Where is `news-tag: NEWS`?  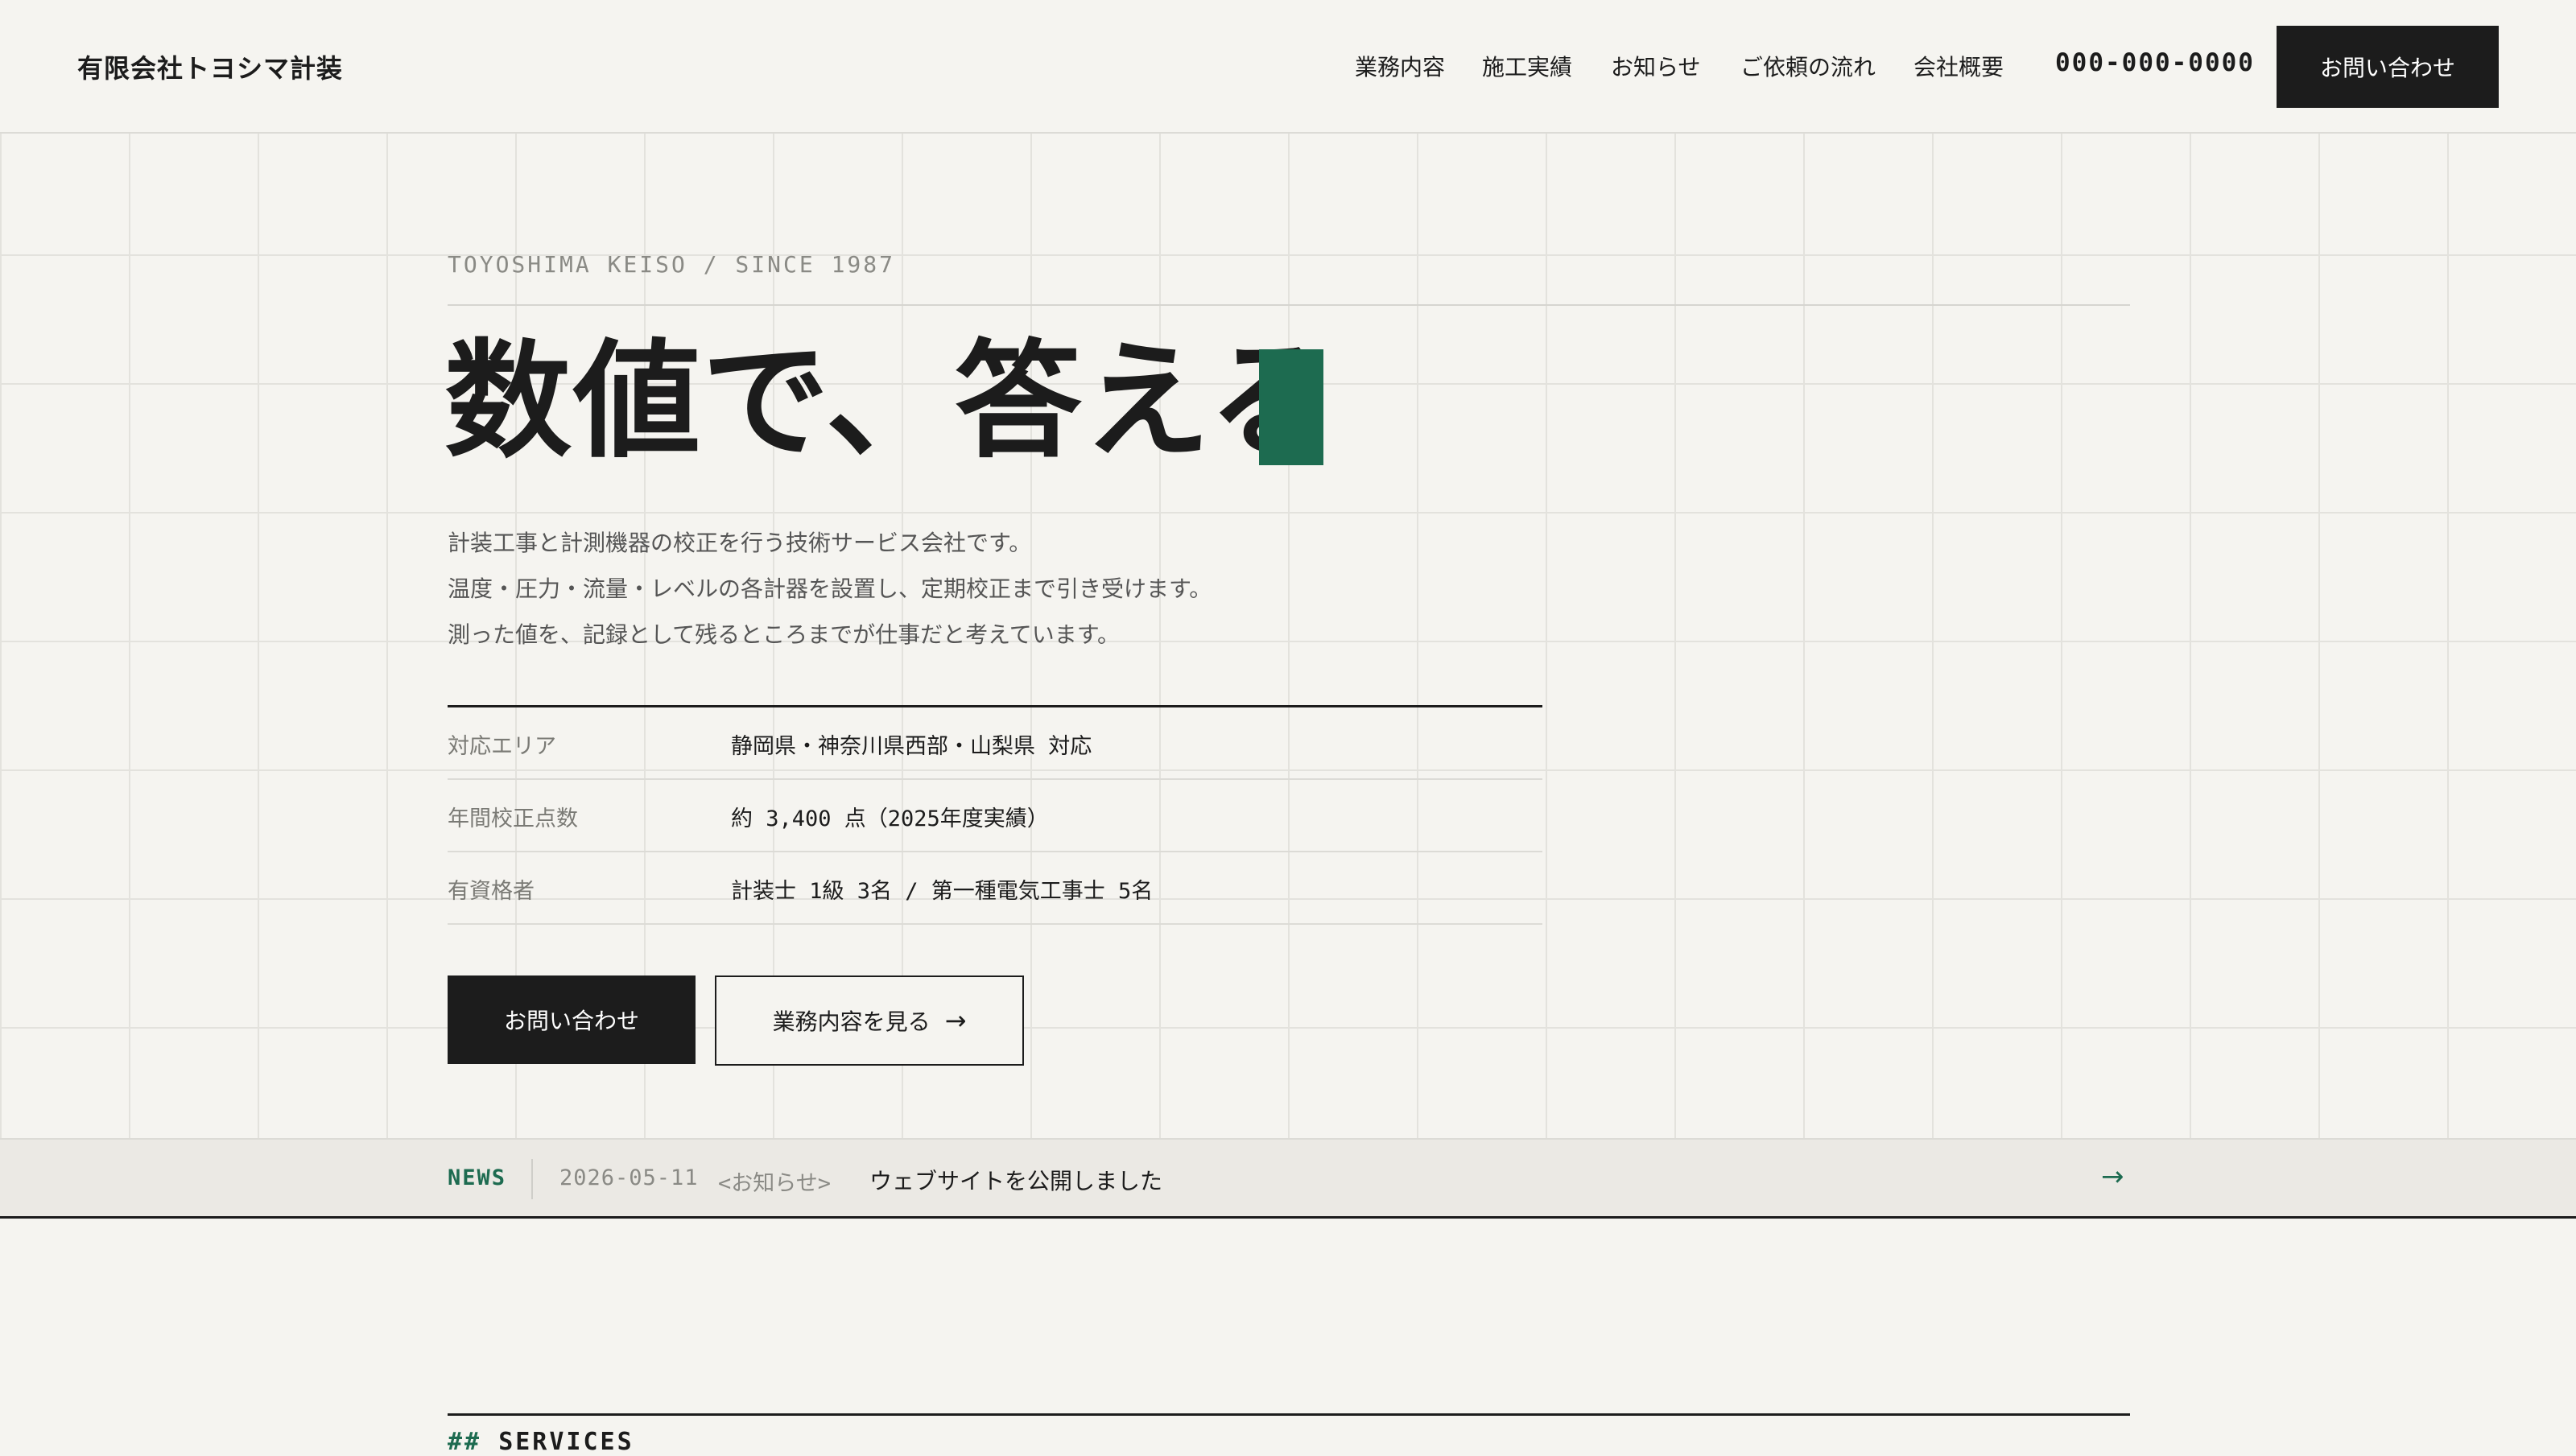
news-tag: NEWS is located at coordinates (477, 1177).